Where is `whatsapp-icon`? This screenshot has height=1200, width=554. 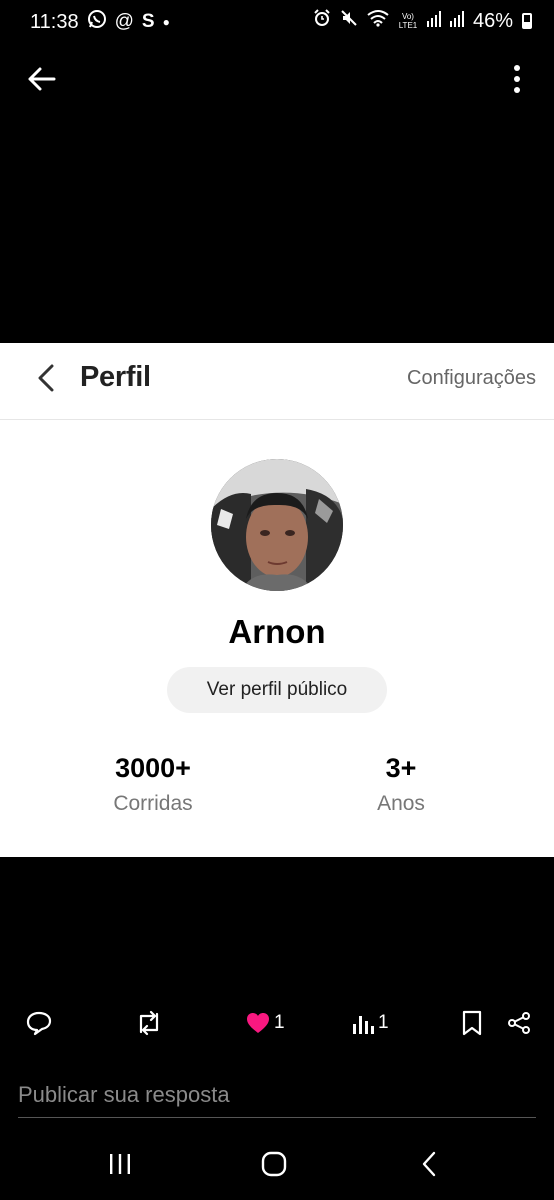
whatsapp-icon is located at coordinates (97, 22).